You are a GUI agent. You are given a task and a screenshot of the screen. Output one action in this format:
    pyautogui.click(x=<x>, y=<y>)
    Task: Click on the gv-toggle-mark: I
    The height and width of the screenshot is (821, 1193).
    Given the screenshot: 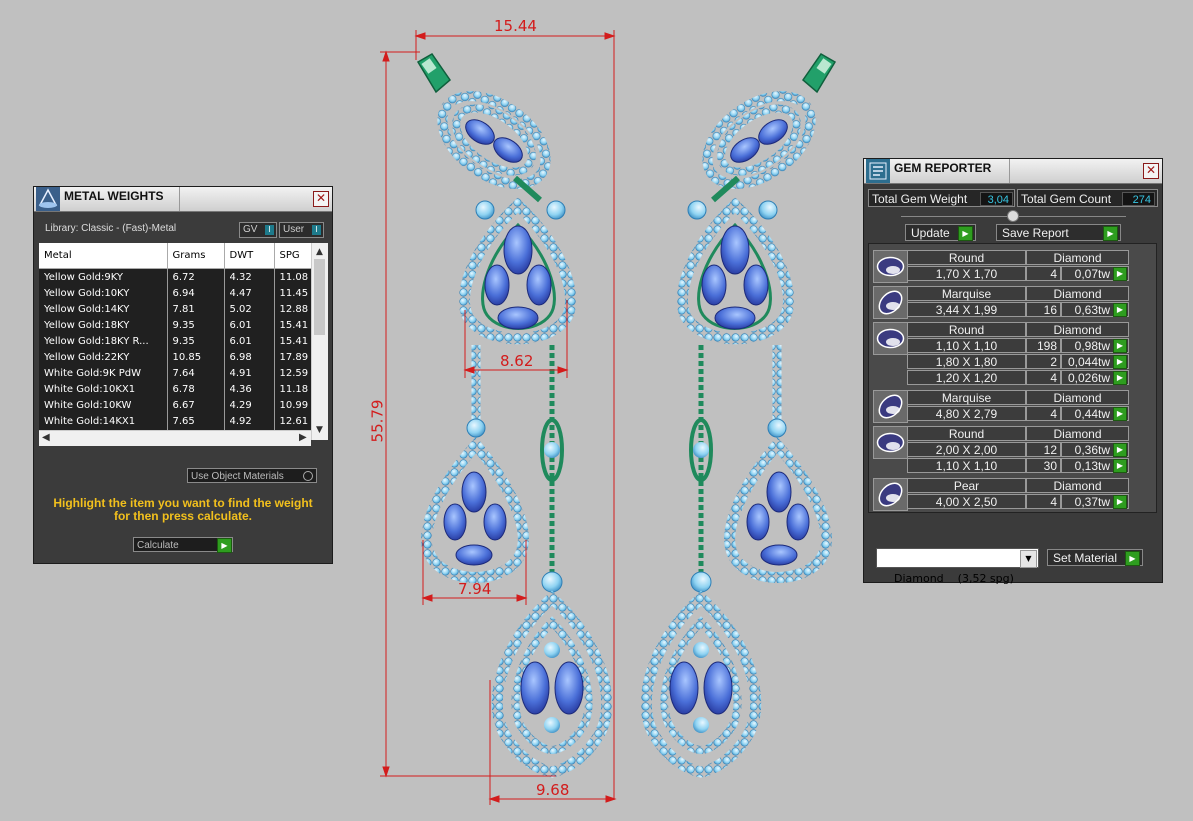 What is the action you would take?
    pyautogui.click(x=269, y=230)
    